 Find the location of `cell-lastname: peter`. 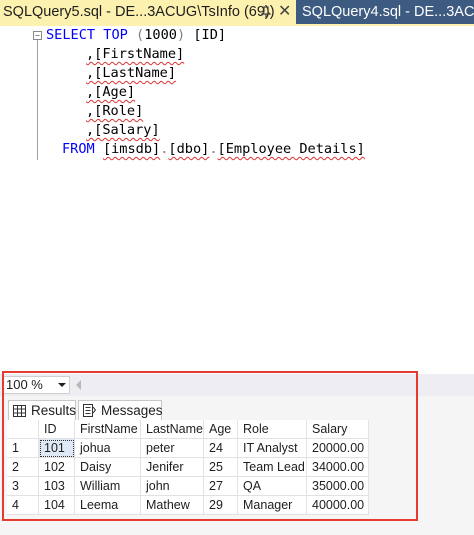

cell-lastname: peter is located at coordinates (172, 448).